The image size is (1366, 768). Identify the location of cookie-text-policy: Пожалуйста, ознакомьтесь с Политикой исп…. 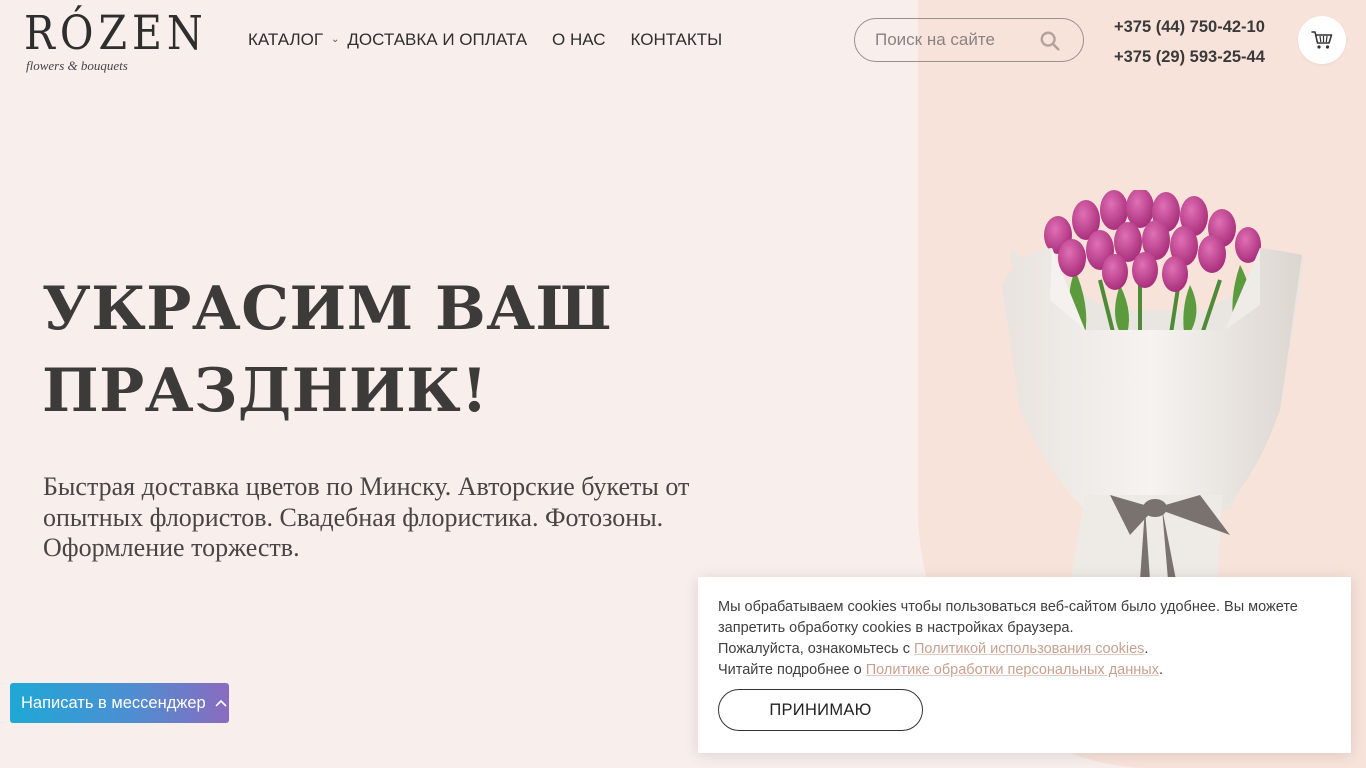
(1024, 649).